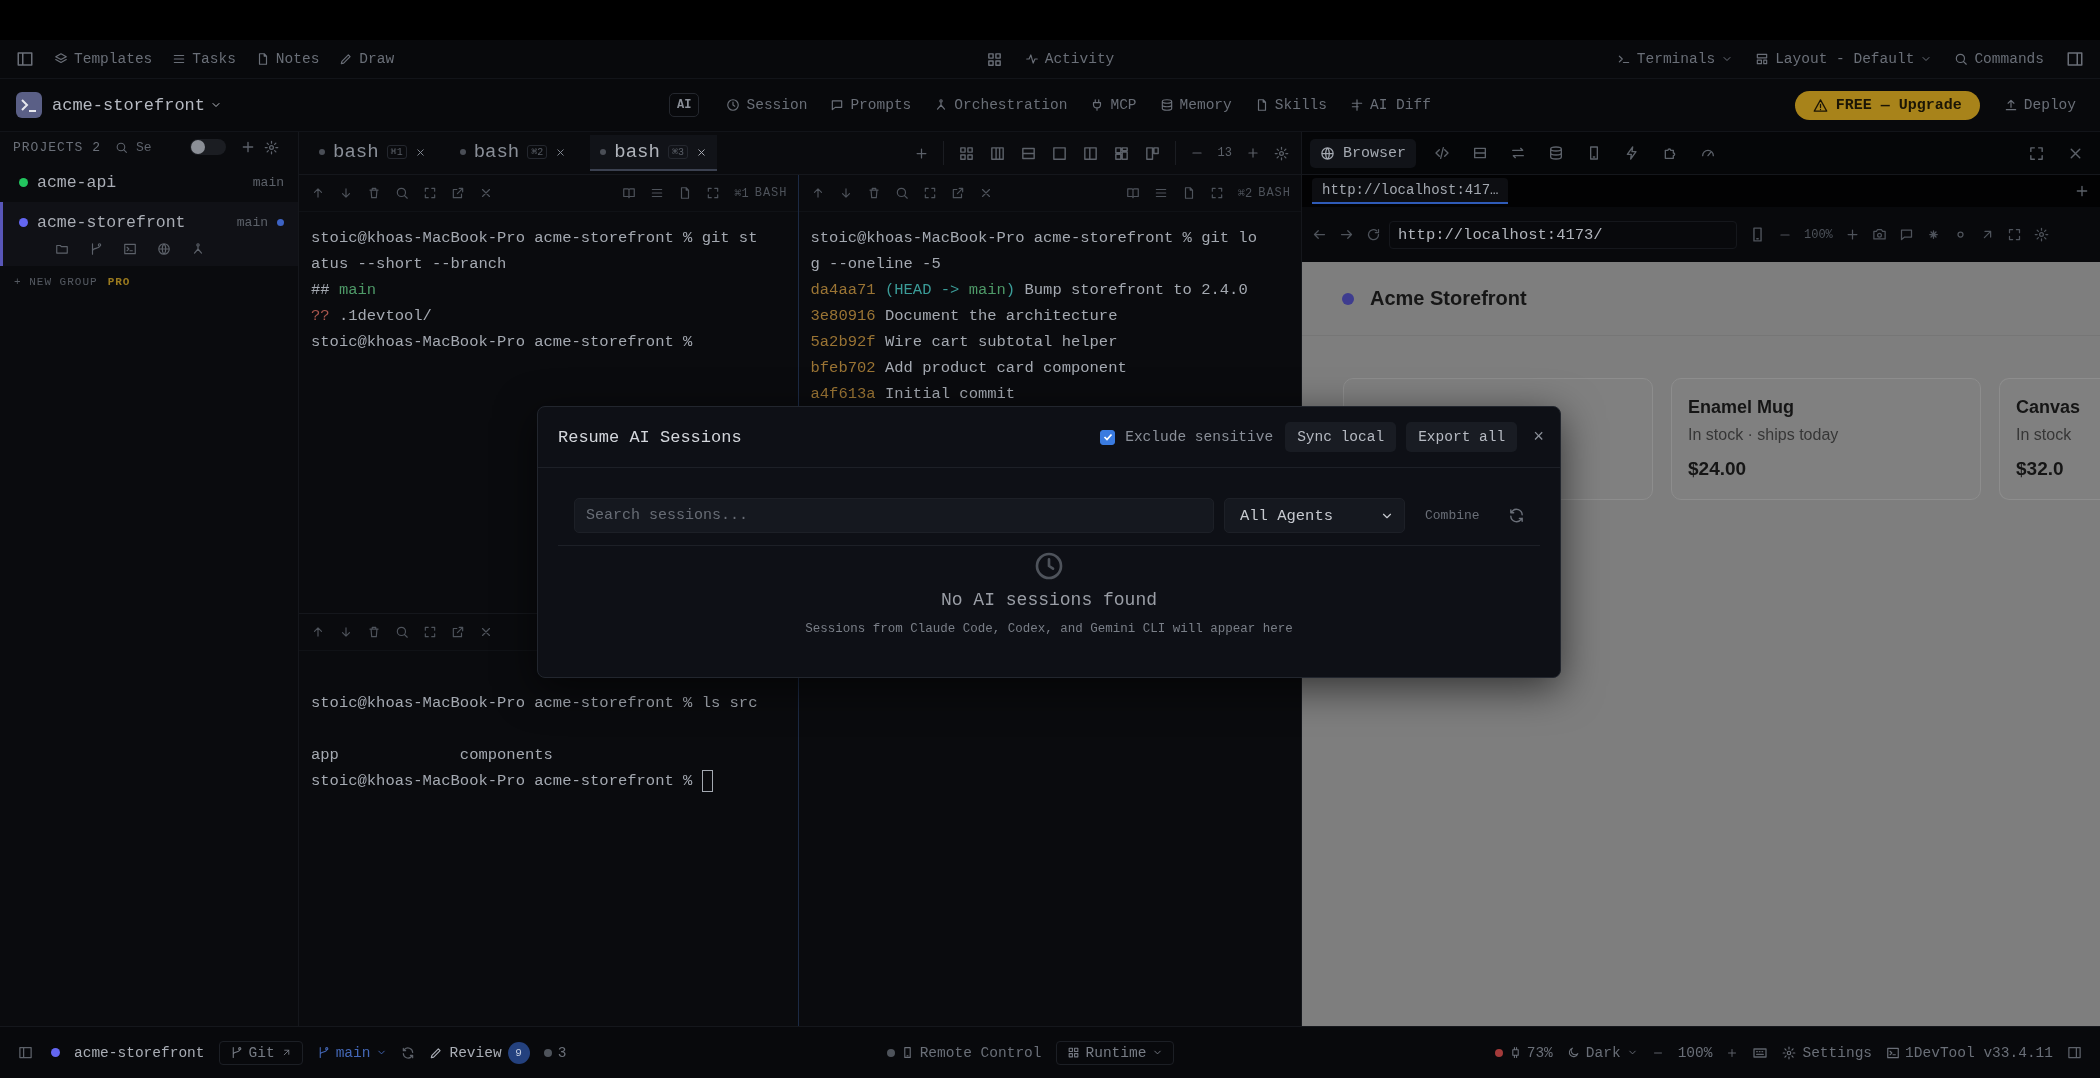 The height and width of the screenshot is (1078, 2100). What do you see at coordinates (1632, 153) in the screenshot?
I see `bolt-icon` at bounding box center [1632, 153].